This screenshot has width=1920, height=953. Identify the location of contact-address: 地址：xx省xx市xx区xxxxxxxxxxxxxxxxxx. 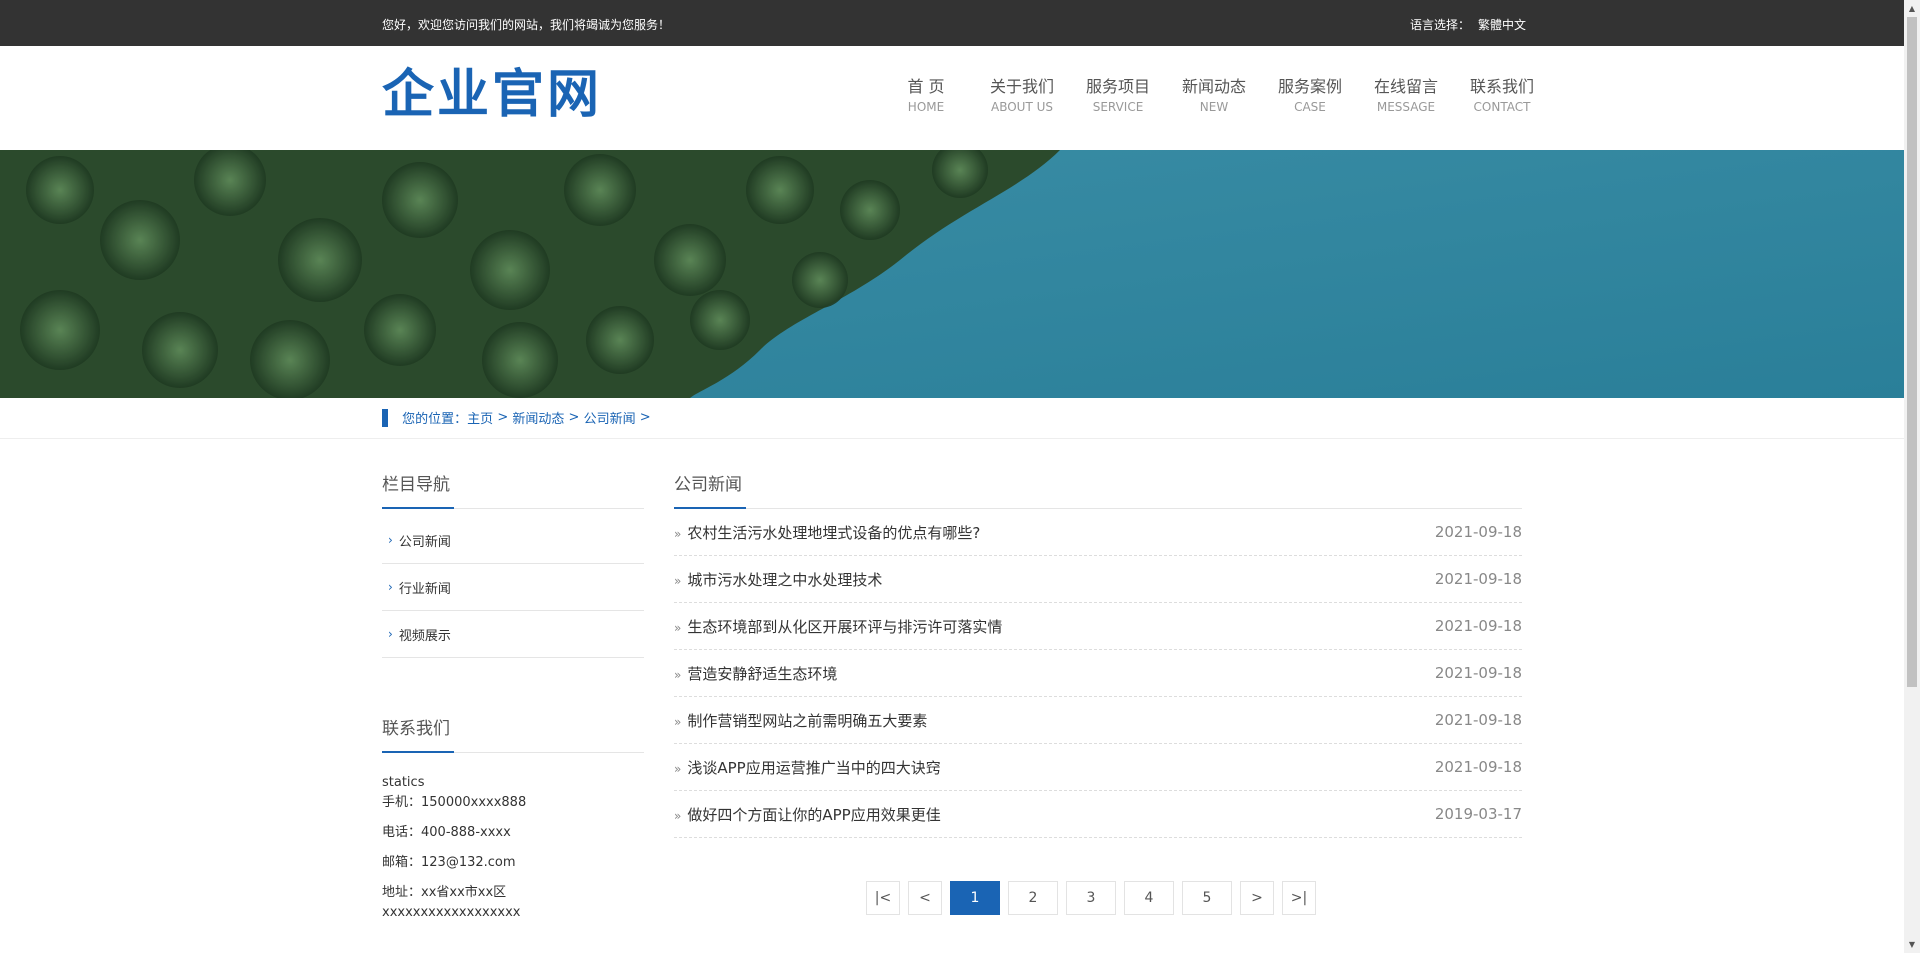
(451, 902).